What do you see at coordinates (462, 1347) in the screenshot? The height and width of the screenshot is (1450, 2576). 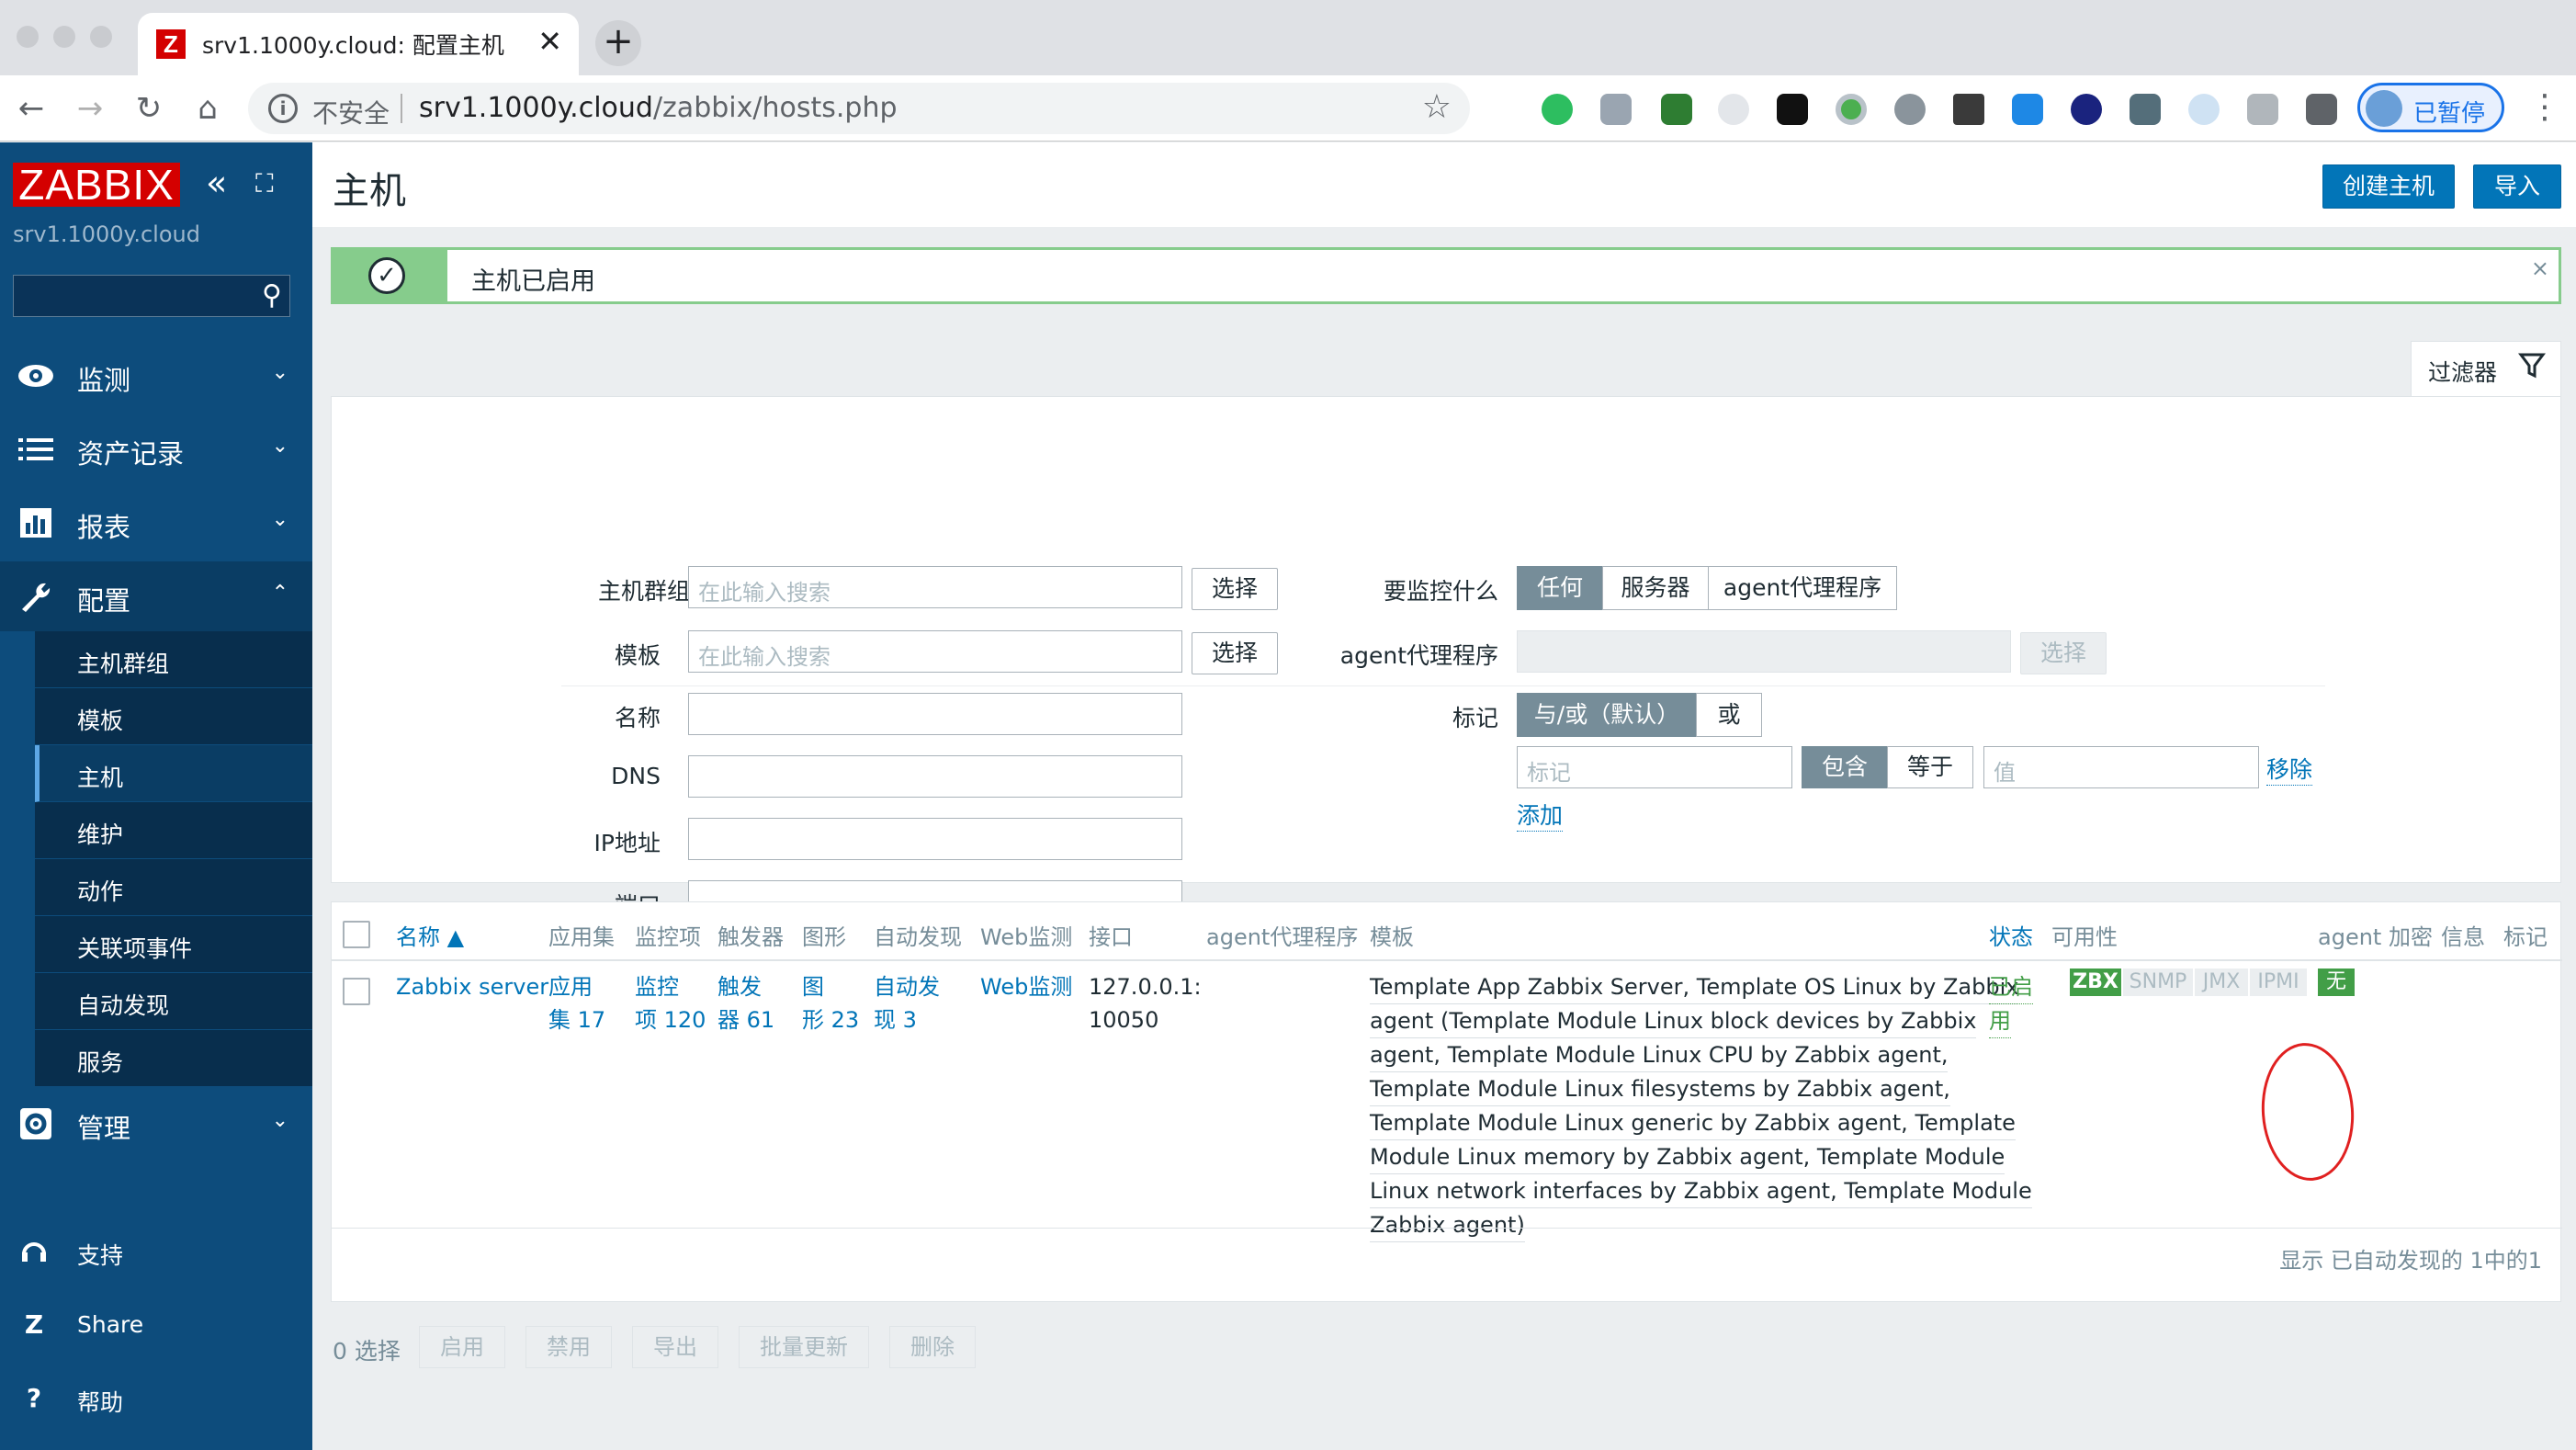 I see `mass-enable-button: 启用` at bounding box center [462, 1347].